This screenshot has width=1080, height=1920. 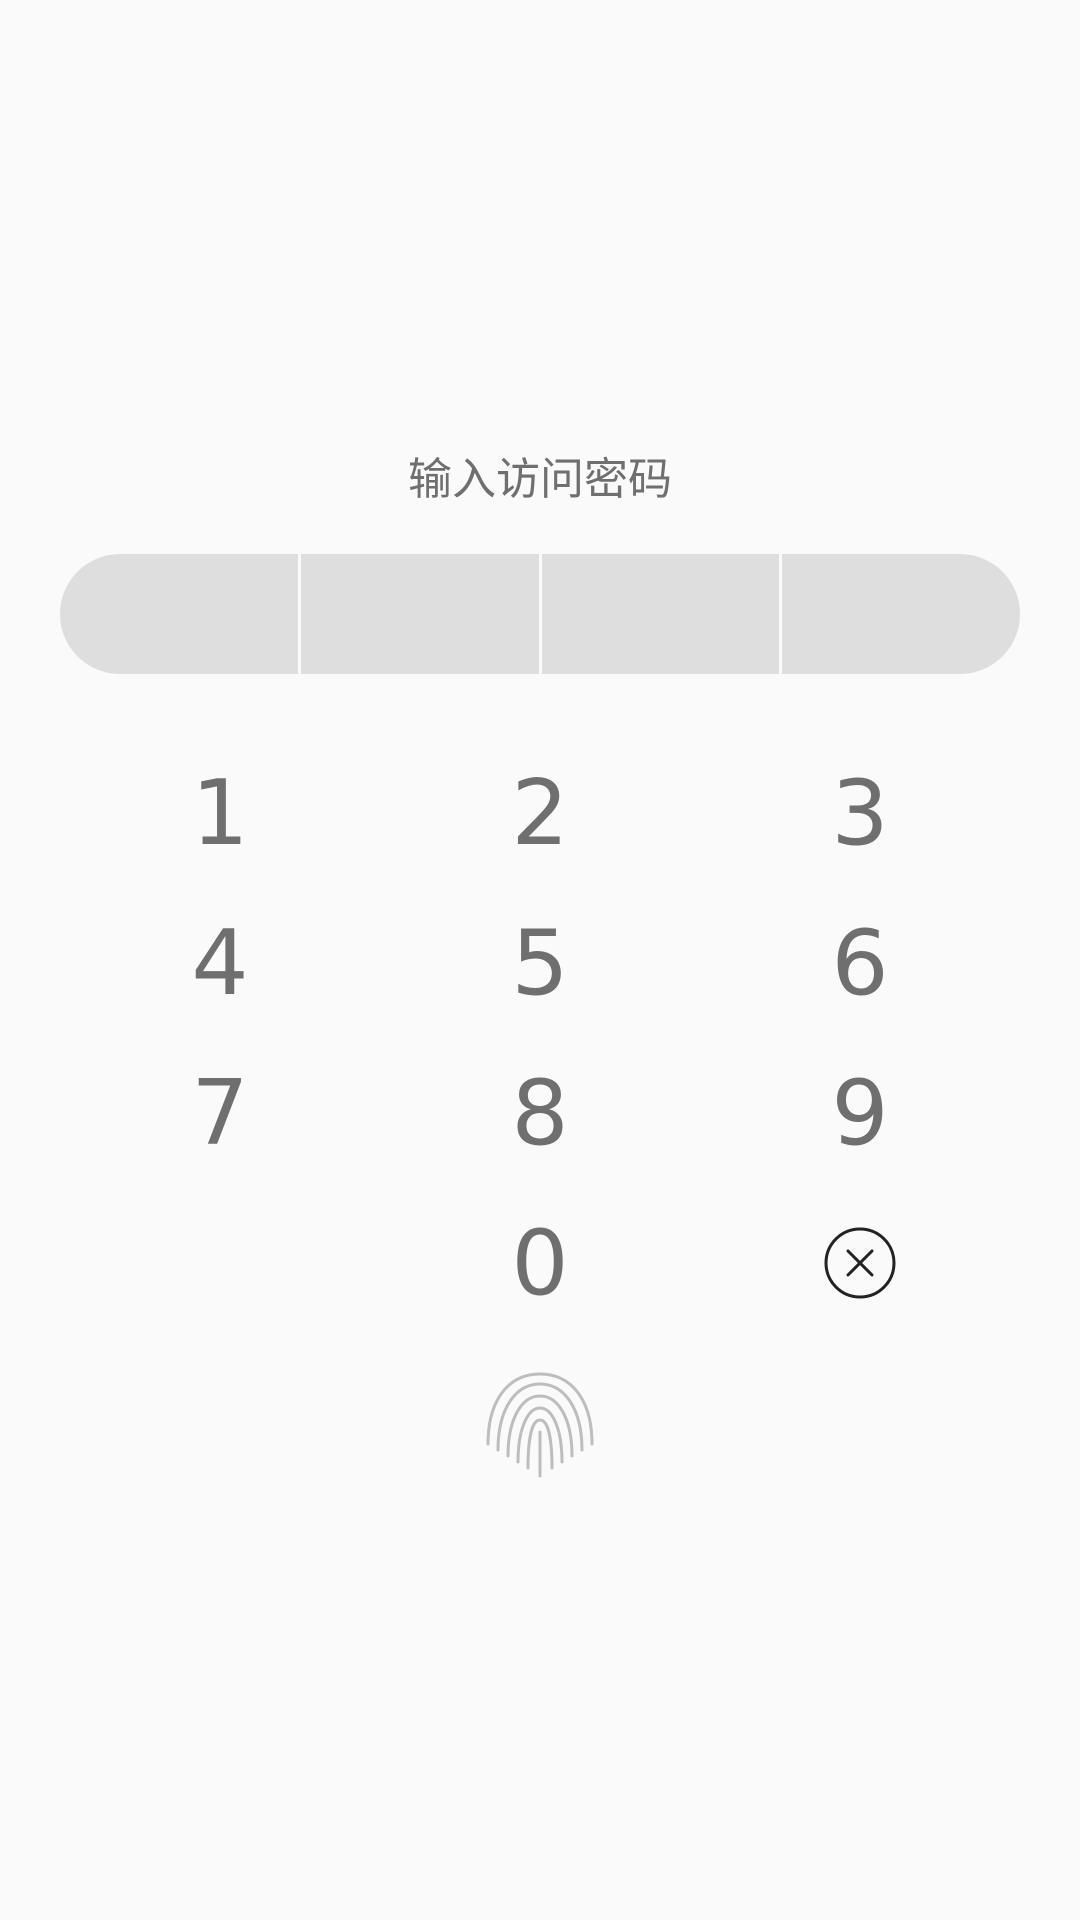 I want to click on key-4: 4, so click(x=220, y=963).